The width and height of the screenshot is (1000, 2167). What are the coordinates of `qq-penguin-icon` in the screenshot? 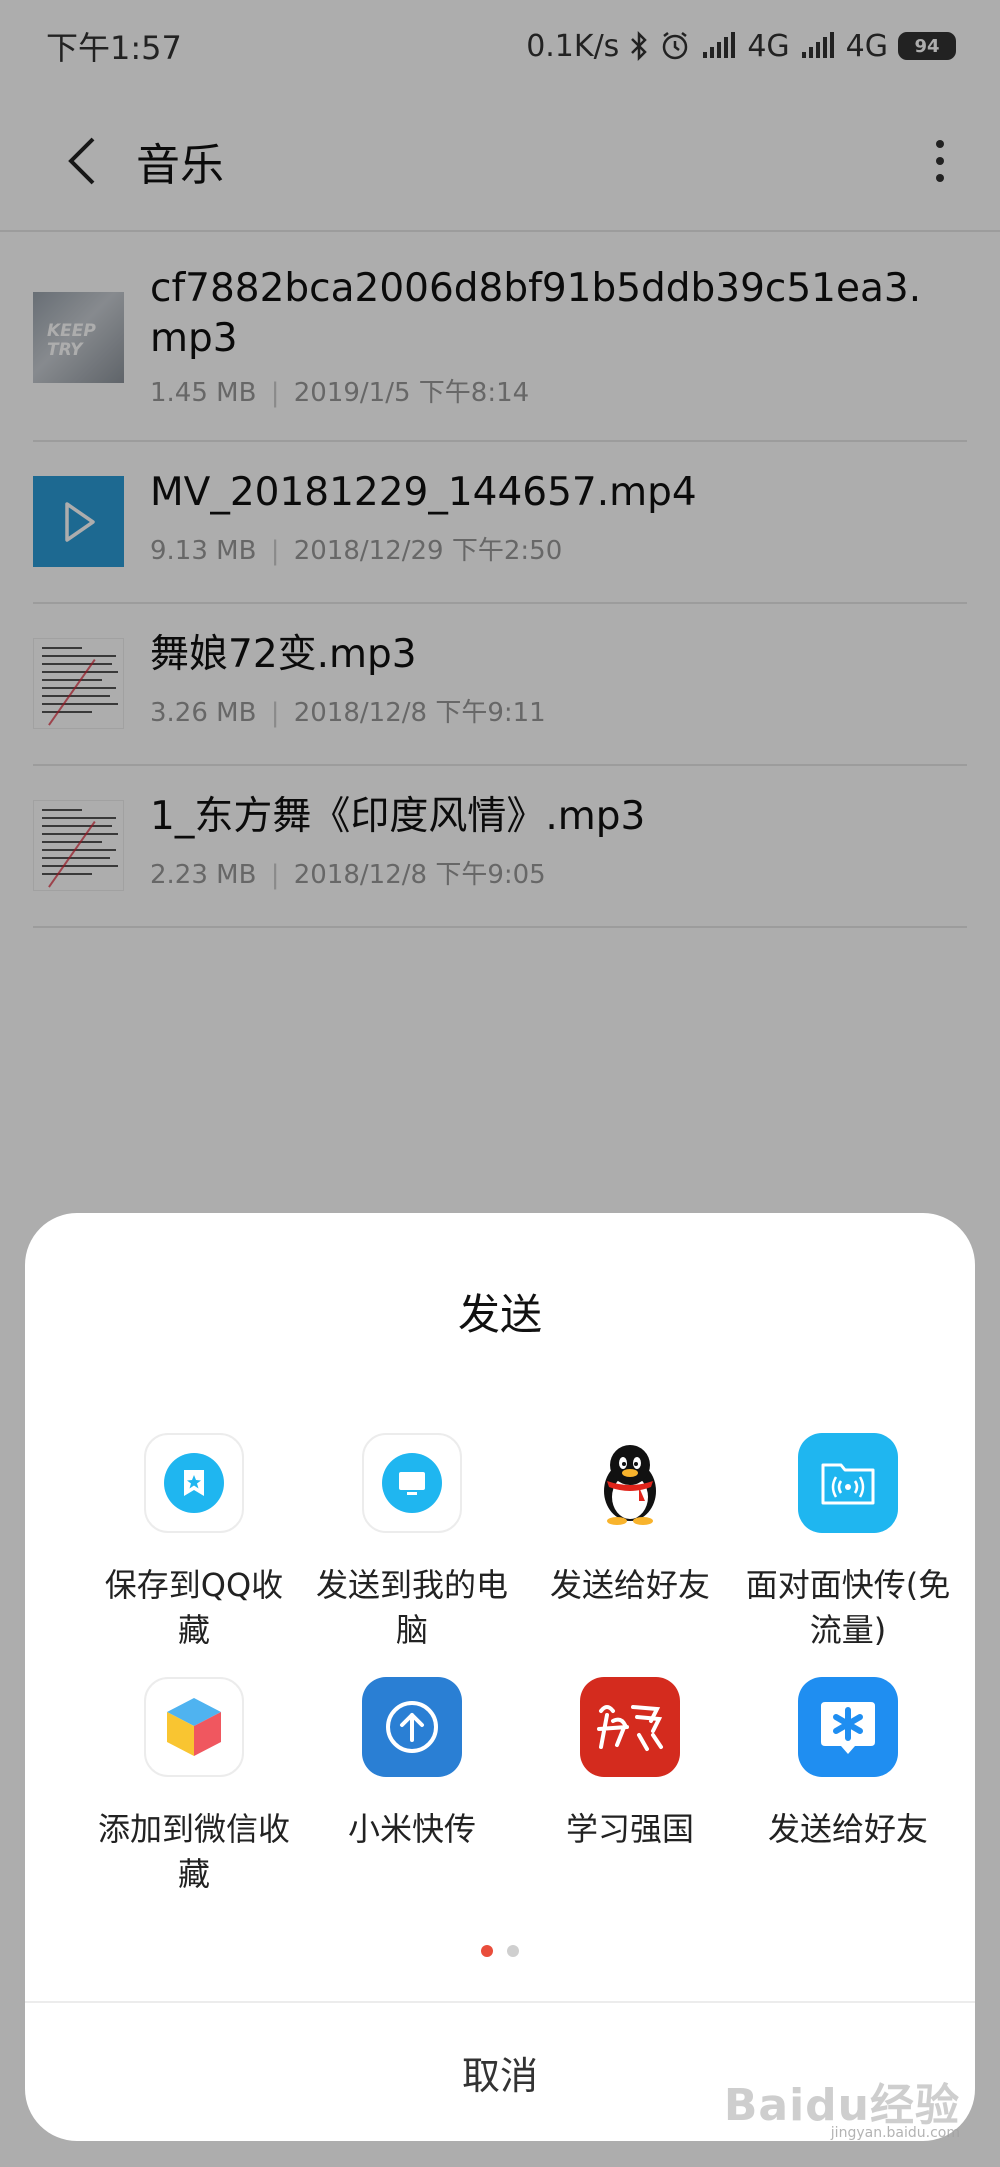 It's located at (630, 1483).